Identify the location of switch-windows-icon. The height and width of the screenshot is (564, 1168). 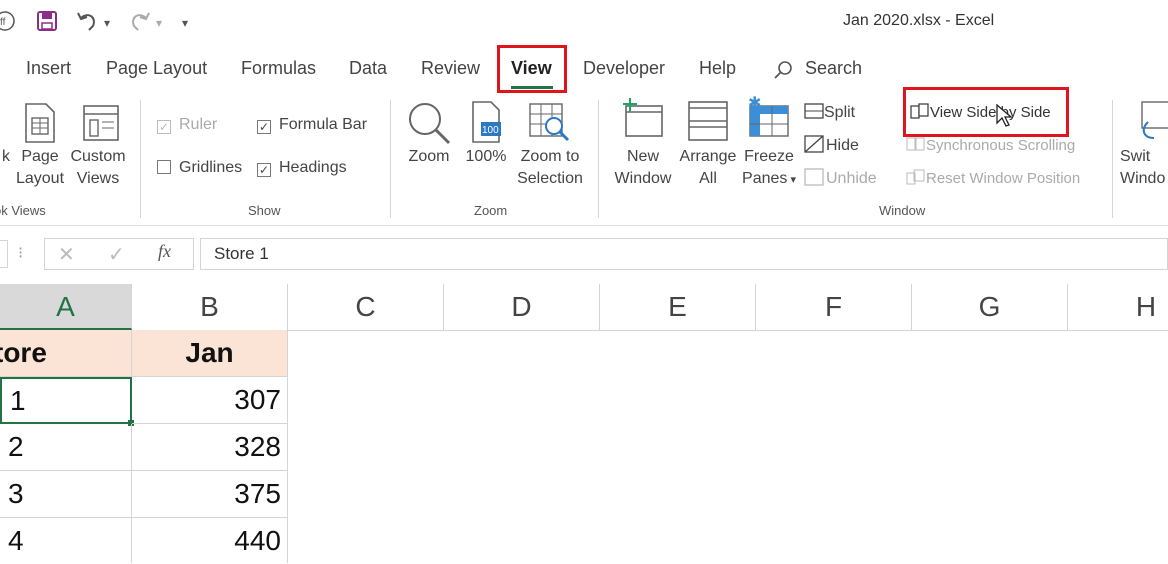
(1153, 124).